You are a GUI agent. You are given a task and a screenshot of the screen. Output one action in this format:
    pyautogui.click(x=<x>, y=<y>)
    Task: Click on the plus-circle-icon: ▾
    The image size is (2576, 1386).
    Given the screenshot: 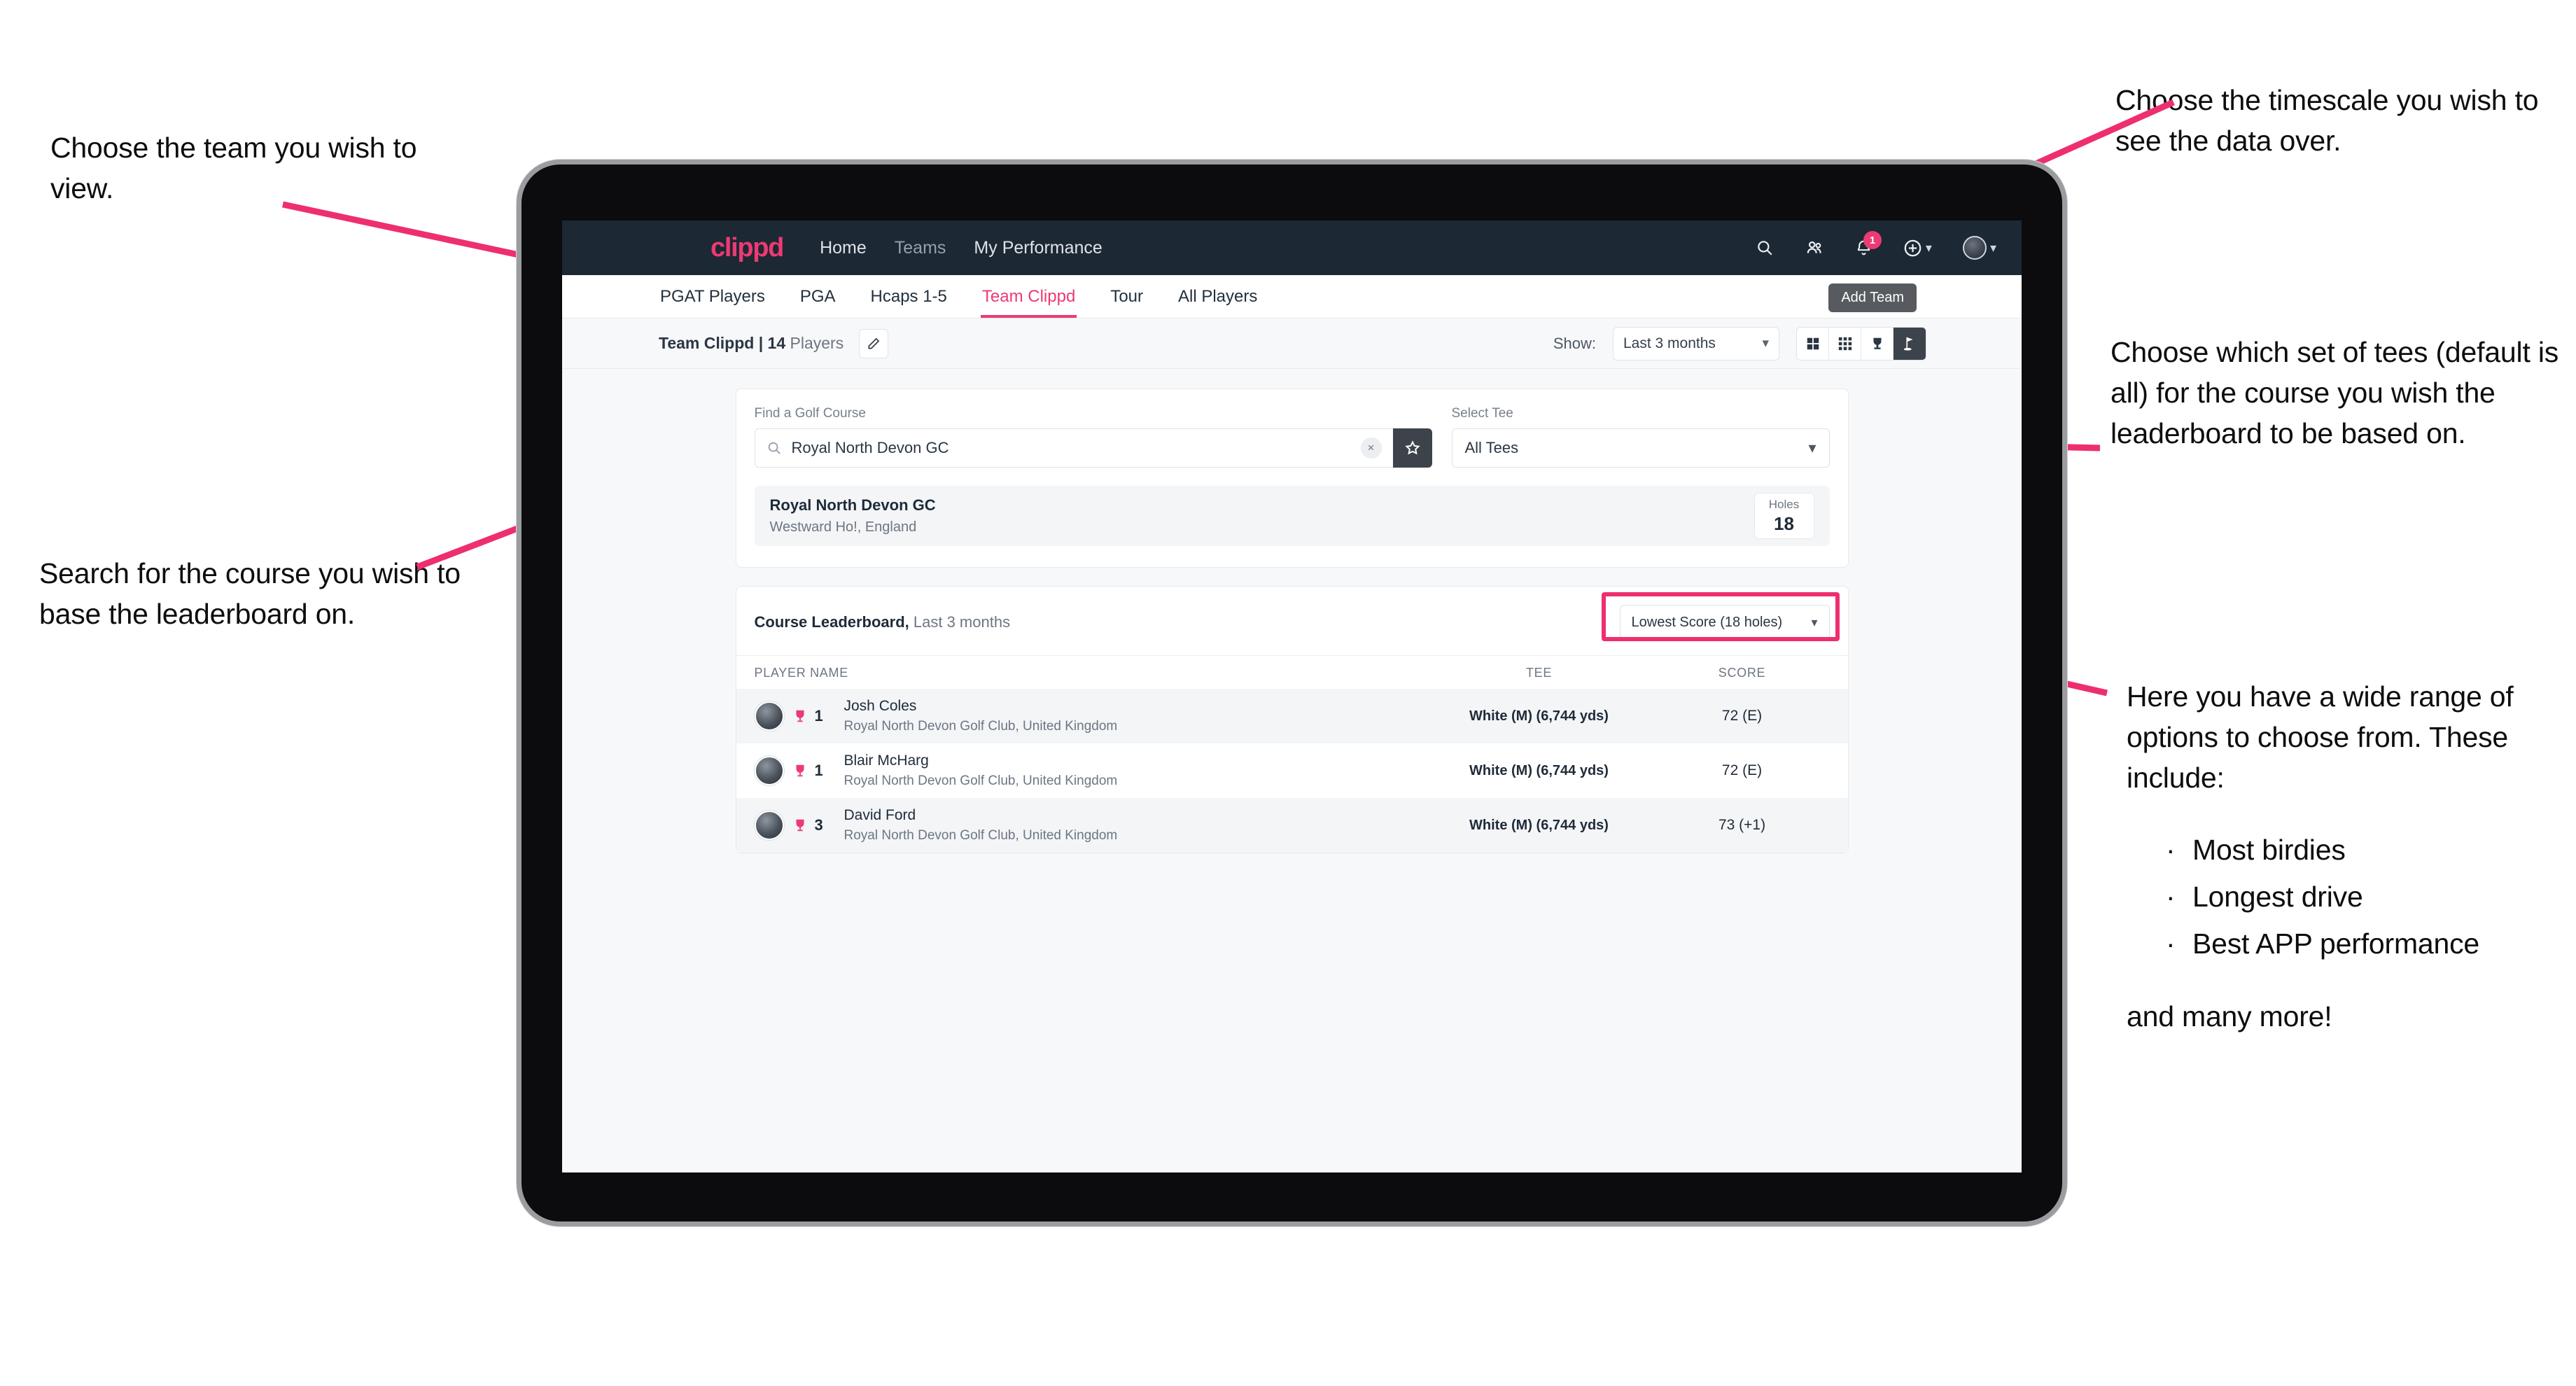 What is the action you would take?
    pyautogui.click(x=1917, y=248)
    